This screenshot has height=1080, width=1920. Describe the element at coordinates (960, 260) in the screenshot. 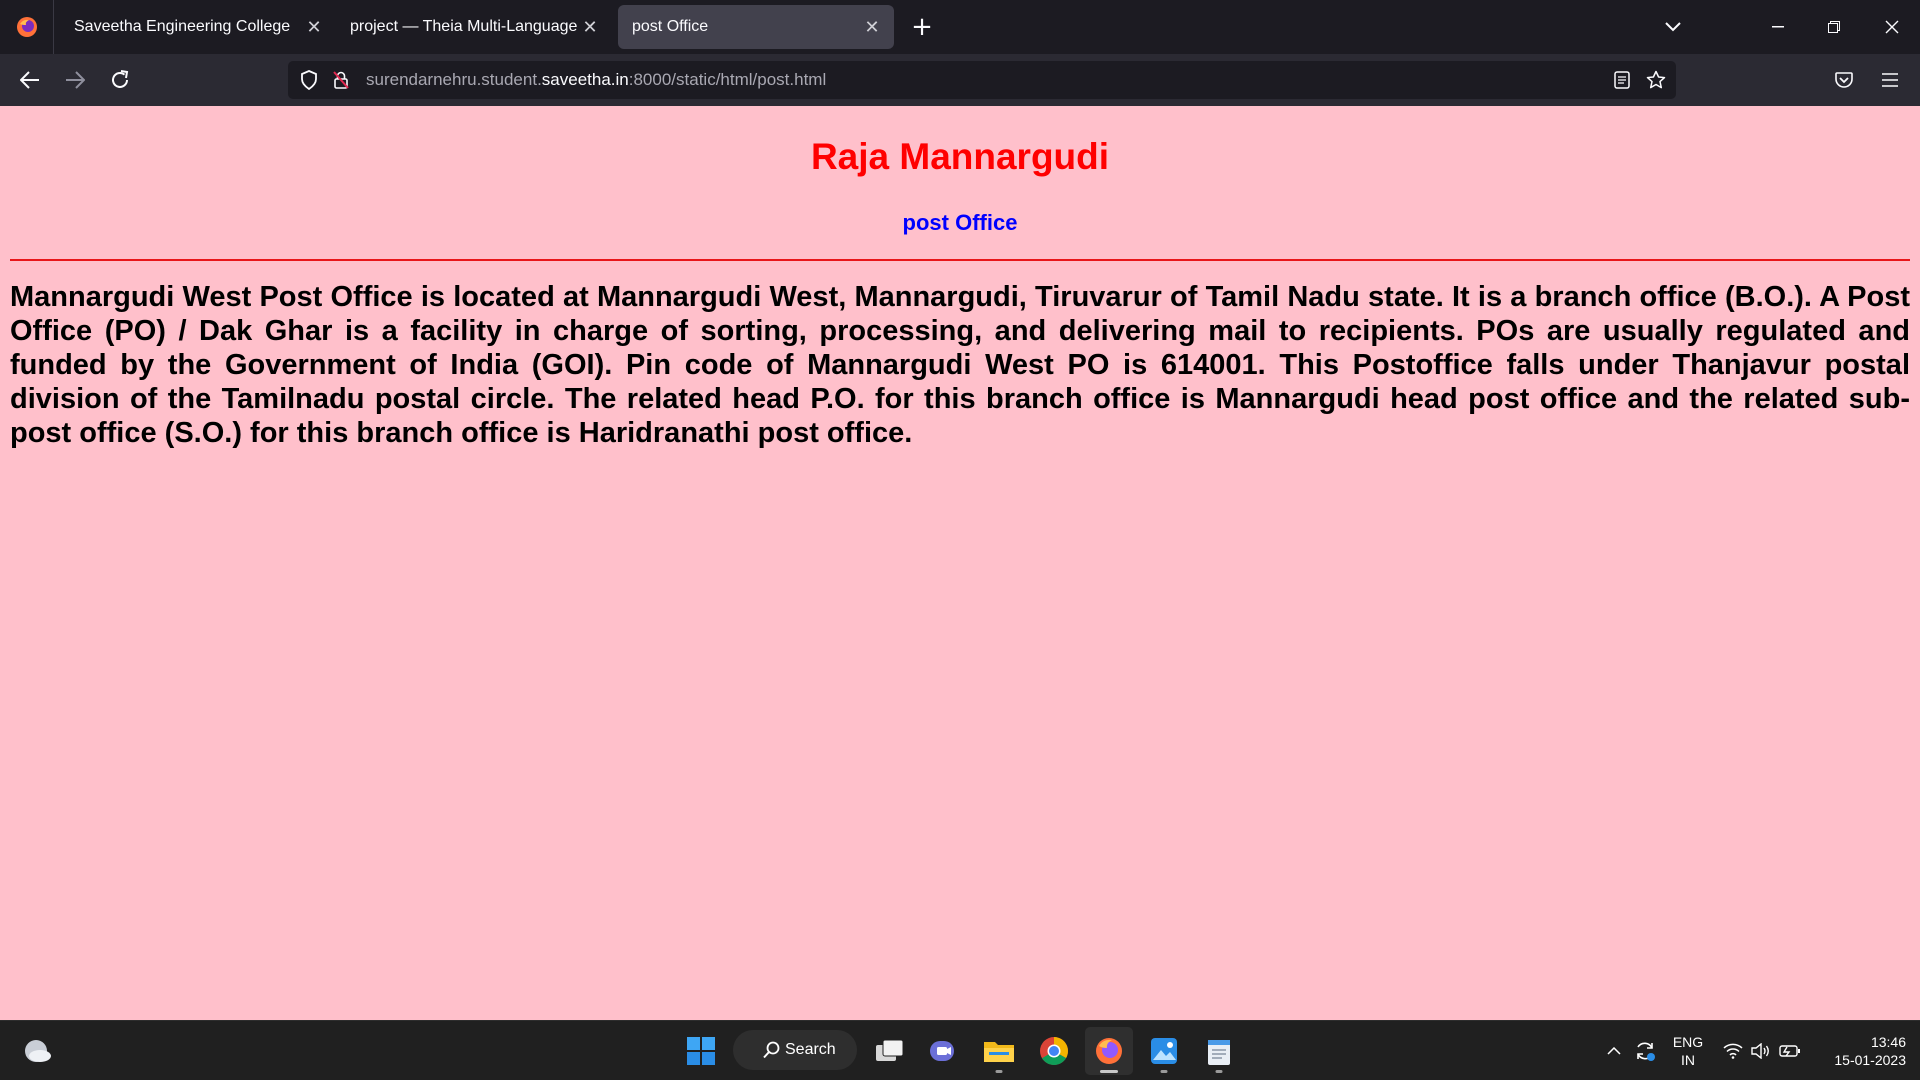

I see `horizontal-rule` at that location.